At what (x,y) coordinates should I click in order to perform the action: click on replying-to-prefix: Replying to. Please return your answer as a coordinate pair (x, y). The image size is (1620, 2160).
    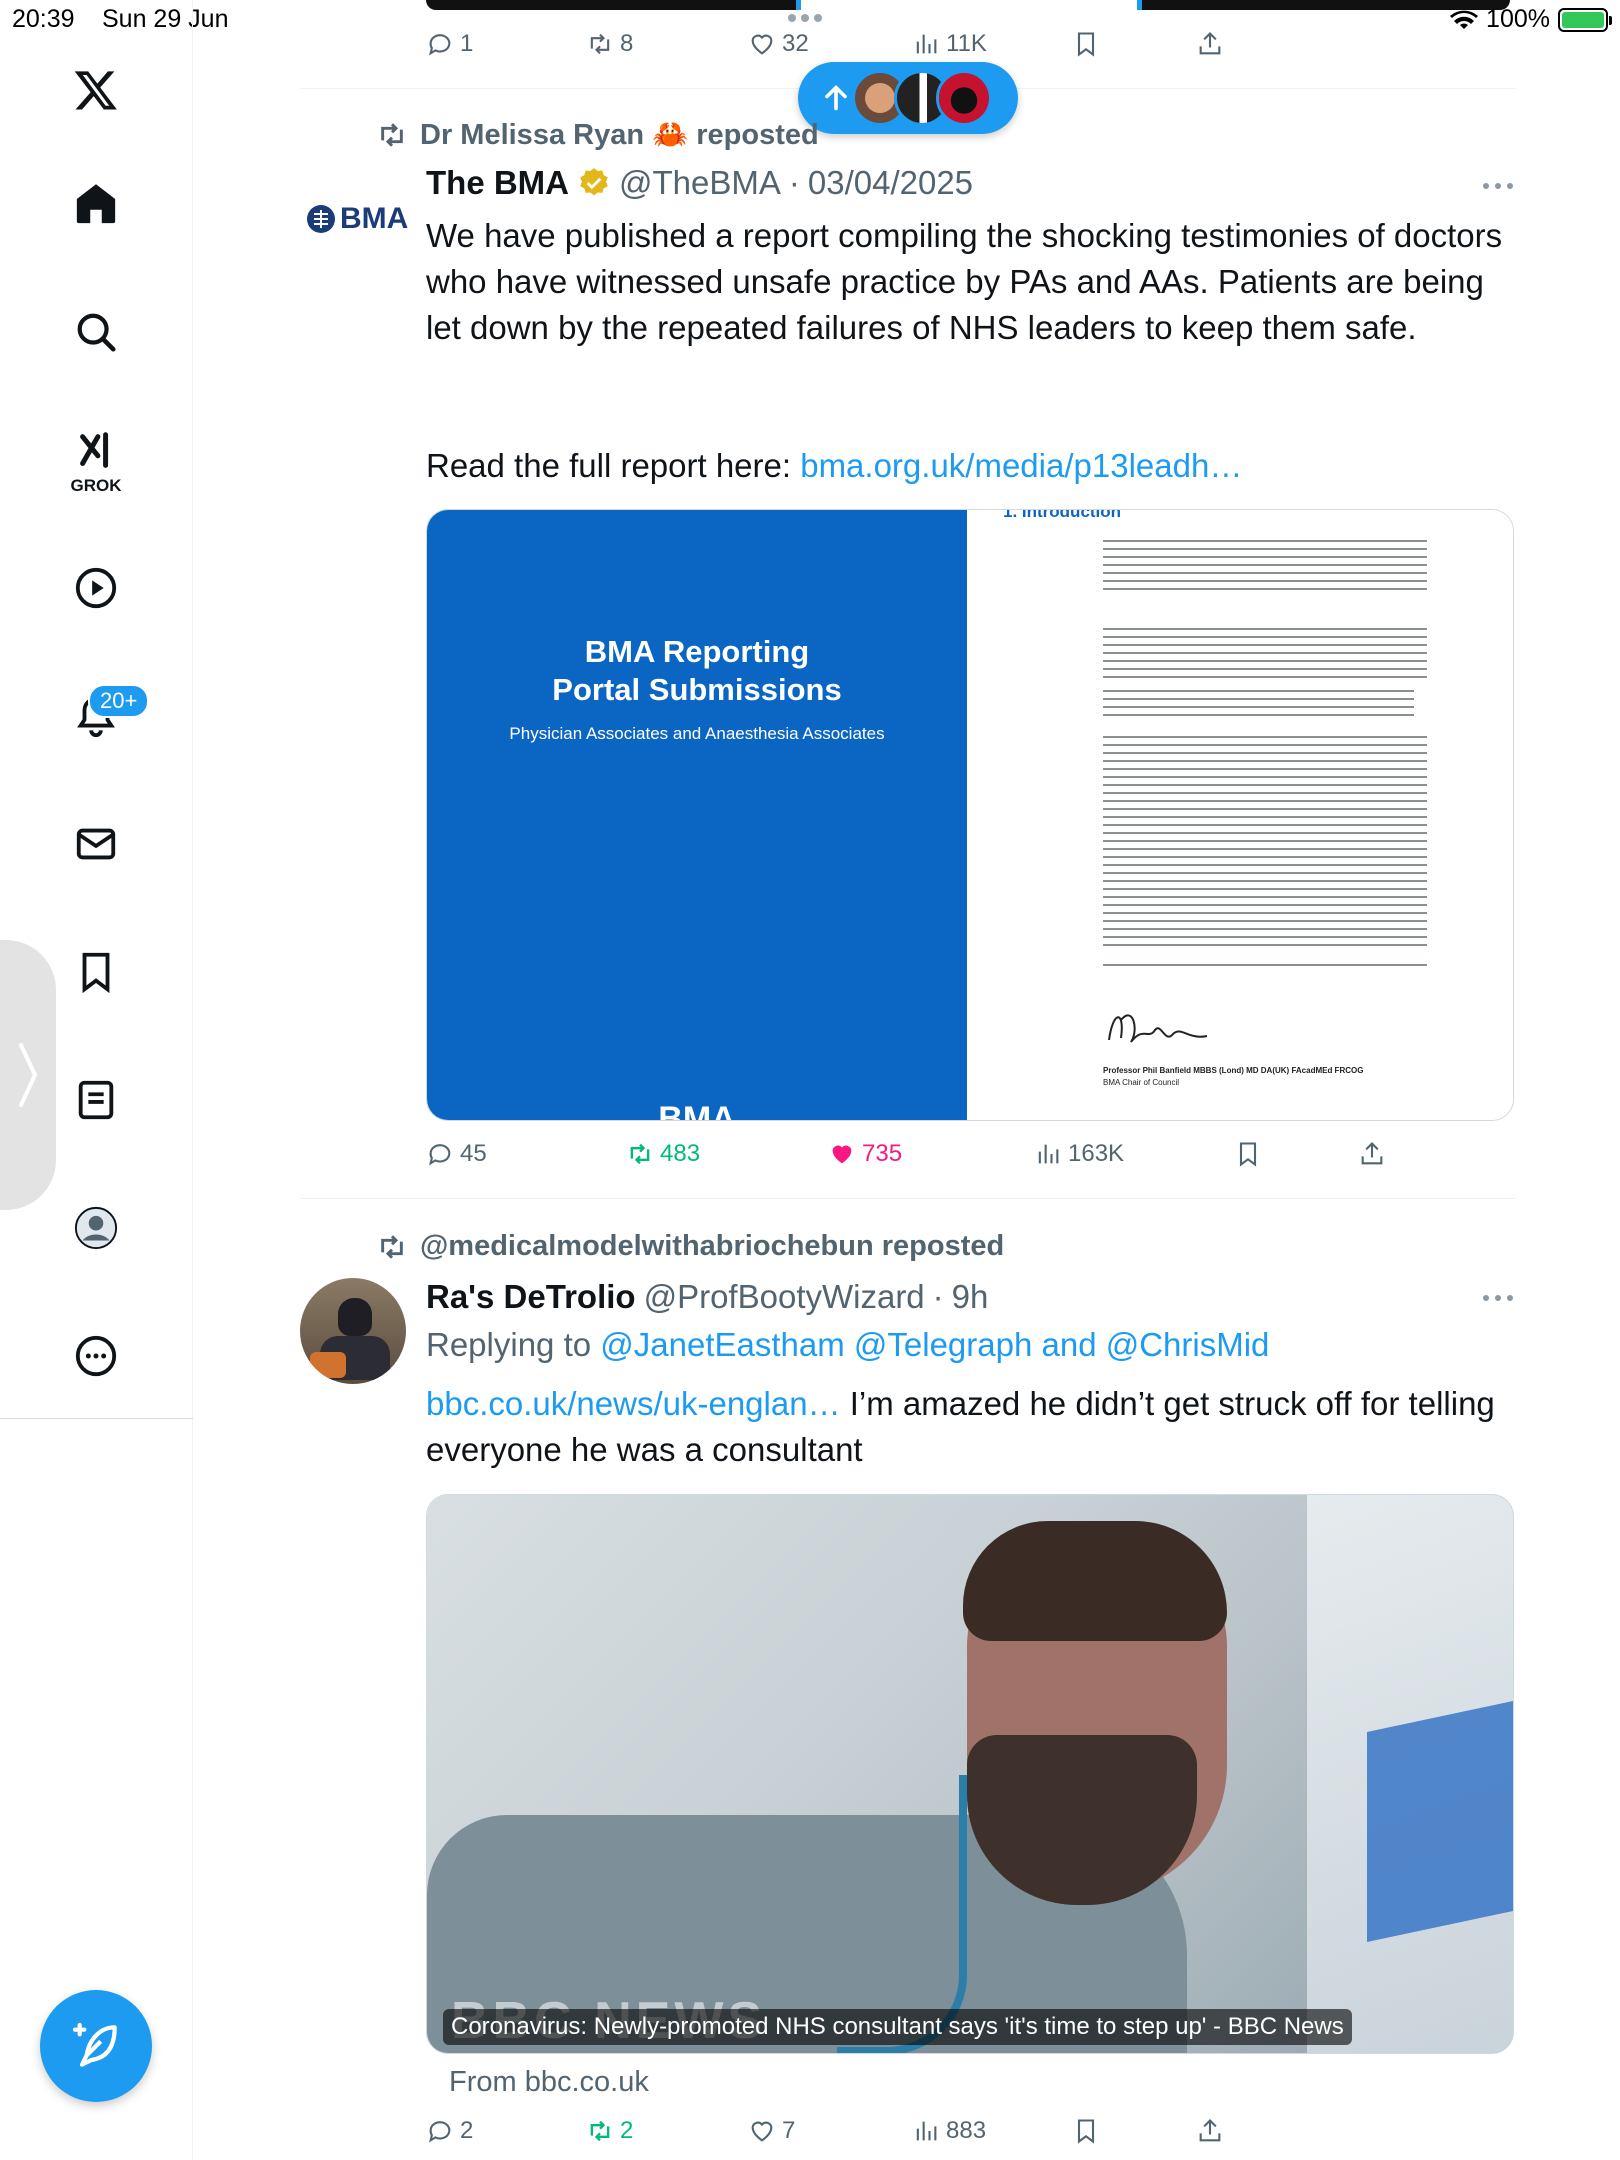
    Looking at the image, I should click on (513, 1344).